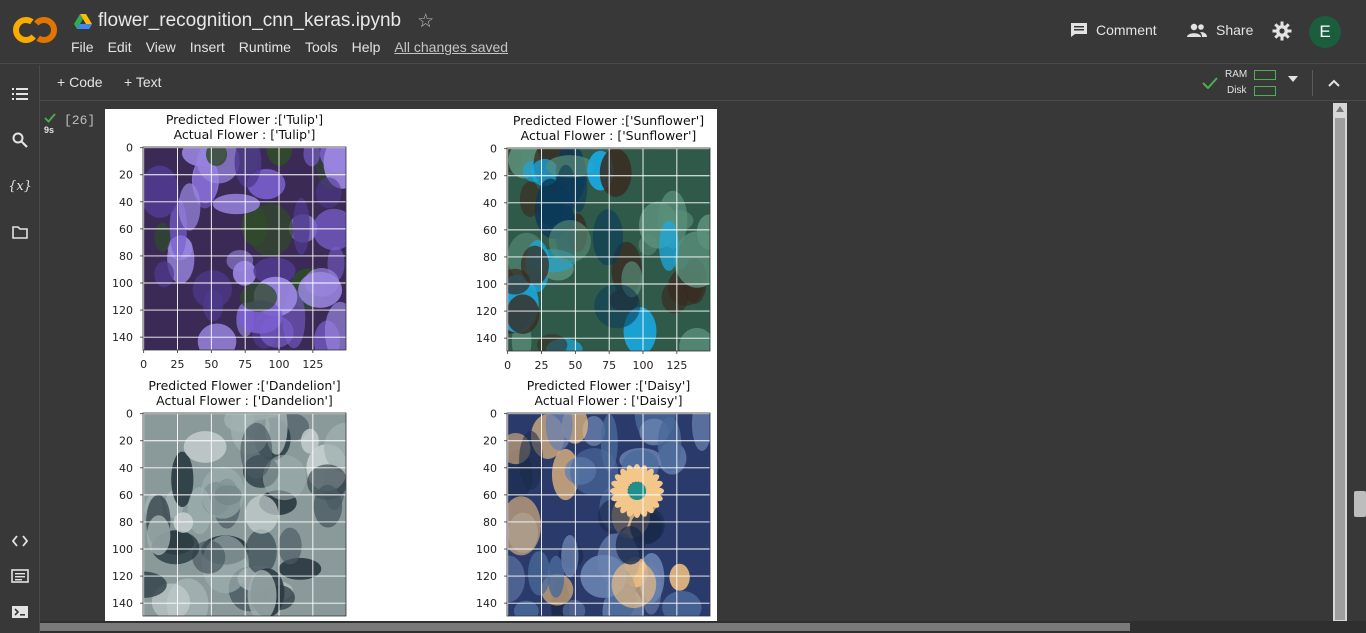 The height and width of the screenshot is (633, 1366). What do you see at coordinates (425, 21) in the screenshot?
I see `star-icon: ☆` at bounding box center [425, 21].